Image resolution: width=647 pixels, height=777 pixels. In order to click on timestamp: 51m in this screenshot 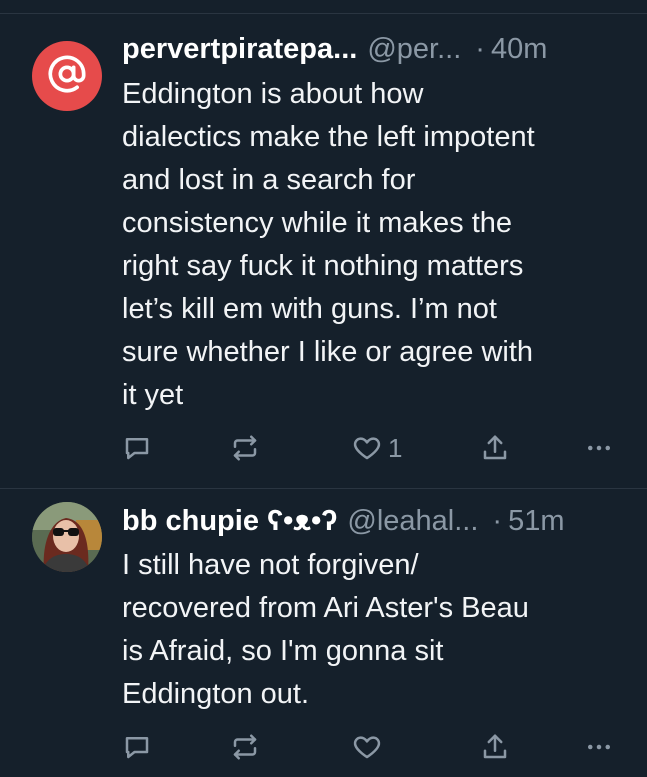, I will do `click(536, 521)`.